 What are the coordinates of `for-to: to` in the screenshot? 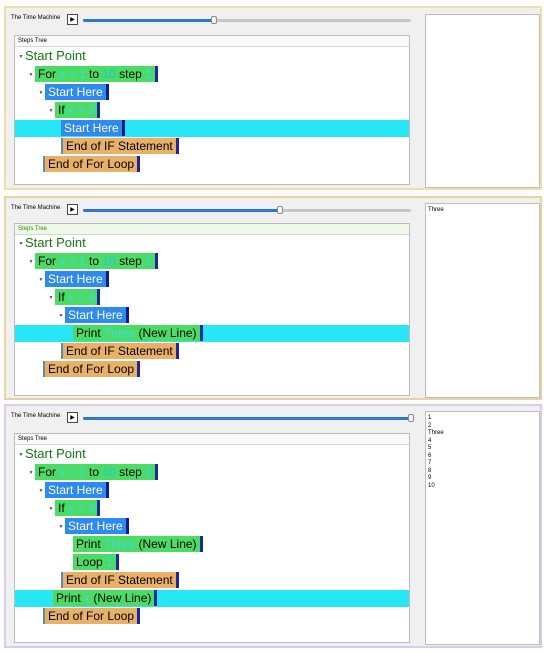 It's located at (94, 74).